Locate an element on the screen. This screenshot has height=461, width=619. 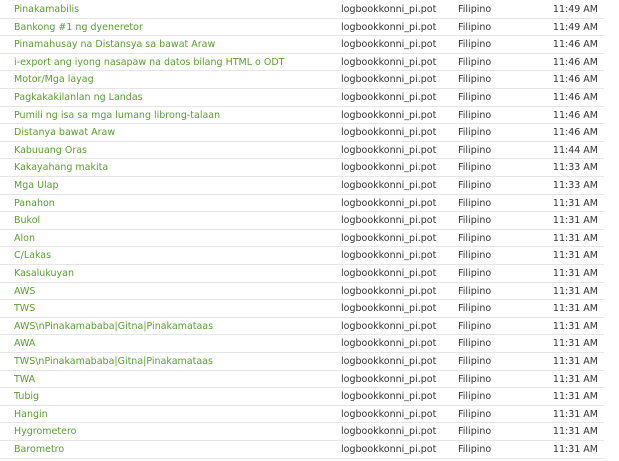
string-link: Pinakamabilis is located at coordinates (174, 9).